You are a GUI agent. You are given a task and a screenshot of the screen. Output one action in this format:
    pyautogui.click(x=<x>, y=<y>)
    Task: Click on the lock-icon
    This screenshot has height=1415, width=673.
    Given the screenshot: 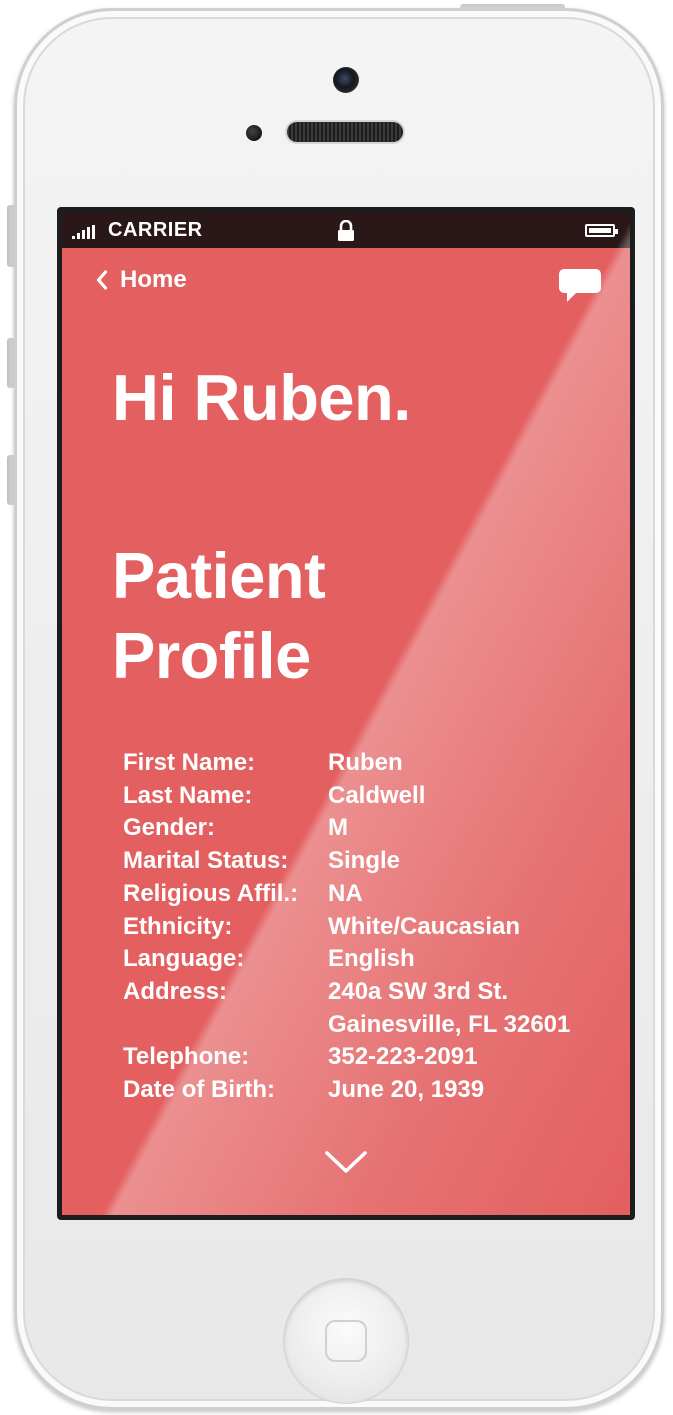 What is the action you would take?
    pyautogui.click(x=346, y=230)
    